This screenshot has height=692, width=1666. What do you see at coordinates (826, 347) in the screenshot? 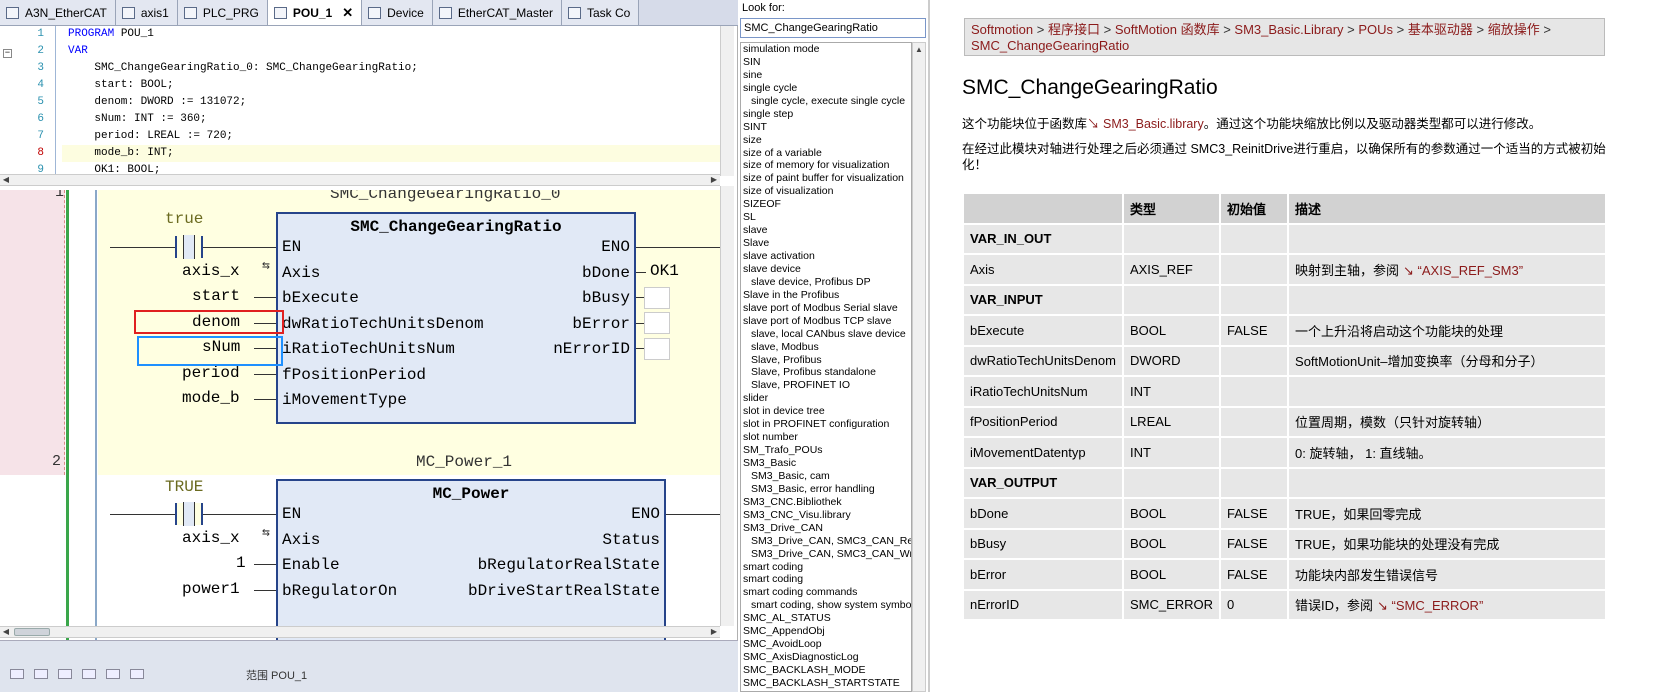
I see `index-item: slave, Modbus` at bounding box center [826, 347].